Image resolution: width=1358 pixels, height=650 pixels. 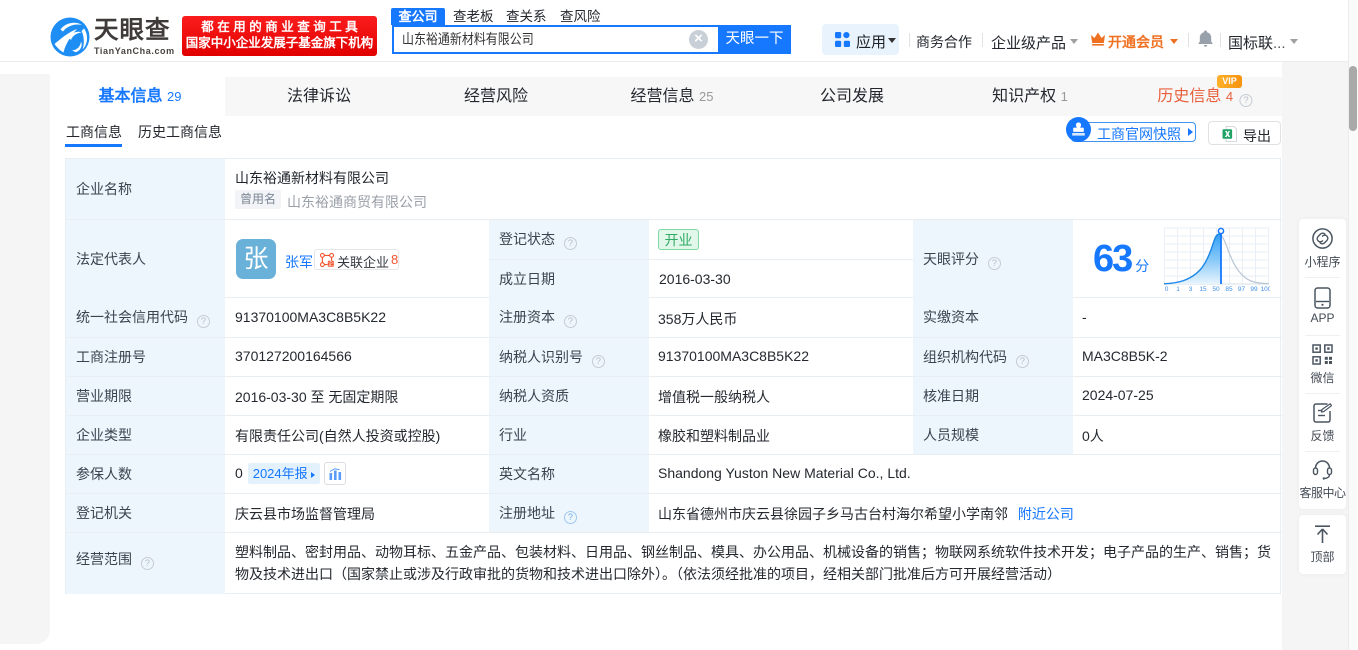 I want to click on svg-text: 3, so click(x=1191, y=289).